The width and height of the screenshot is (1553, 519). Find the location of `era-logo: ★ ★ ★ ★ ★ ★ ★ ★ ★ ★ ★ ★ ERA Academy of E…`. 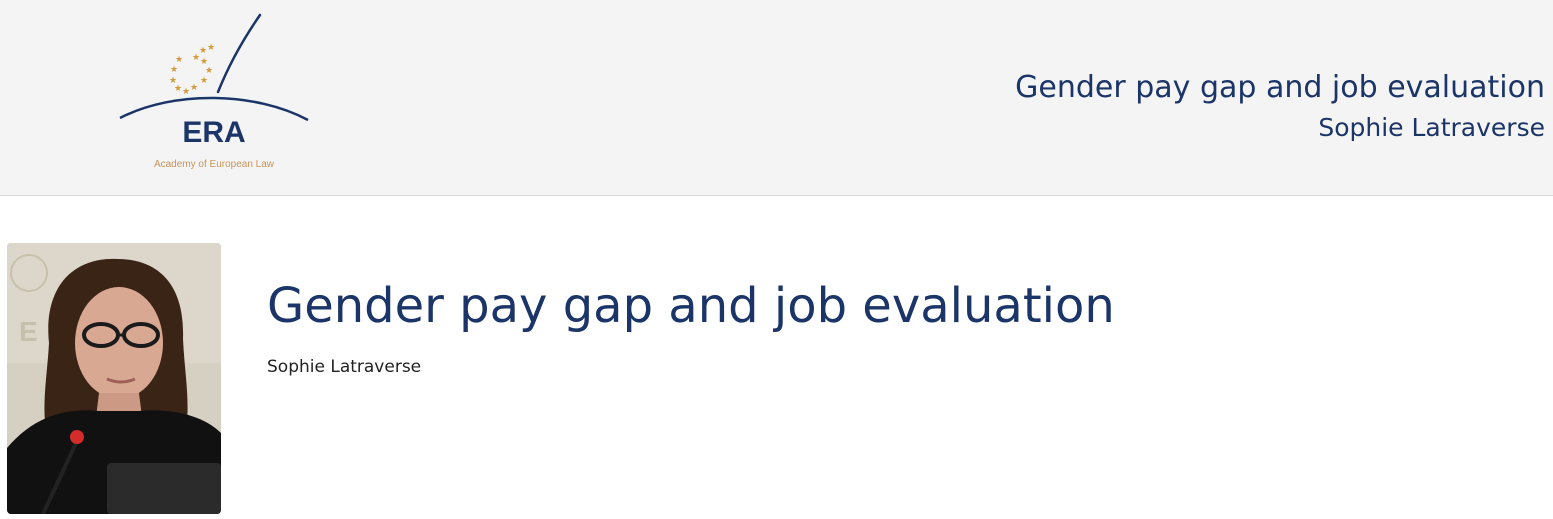

era-logo: ★ ★ ★ ★ ★ ★ ★ ★ ★ ★ ★ ★ ERA Academy of E… is located at coordinates (214, 95).